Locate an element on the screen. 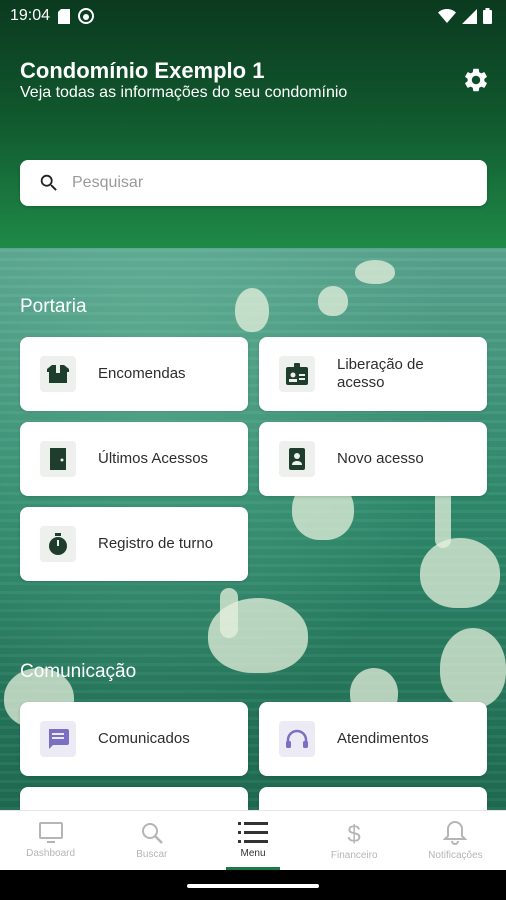  tile-label: Registro de turno is located at coordinates (156, 543).